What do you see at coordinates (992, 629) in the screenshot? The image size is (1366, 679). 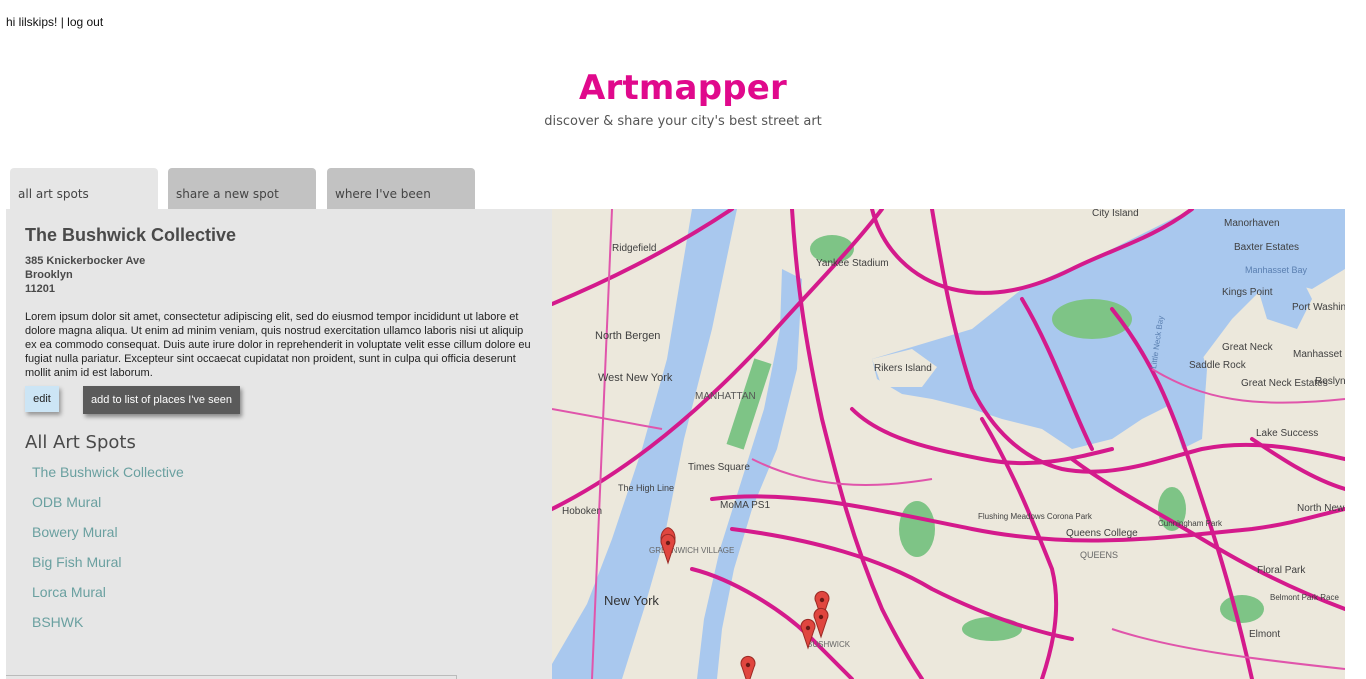 I see `forest-park` at bounding box center [992, 629].